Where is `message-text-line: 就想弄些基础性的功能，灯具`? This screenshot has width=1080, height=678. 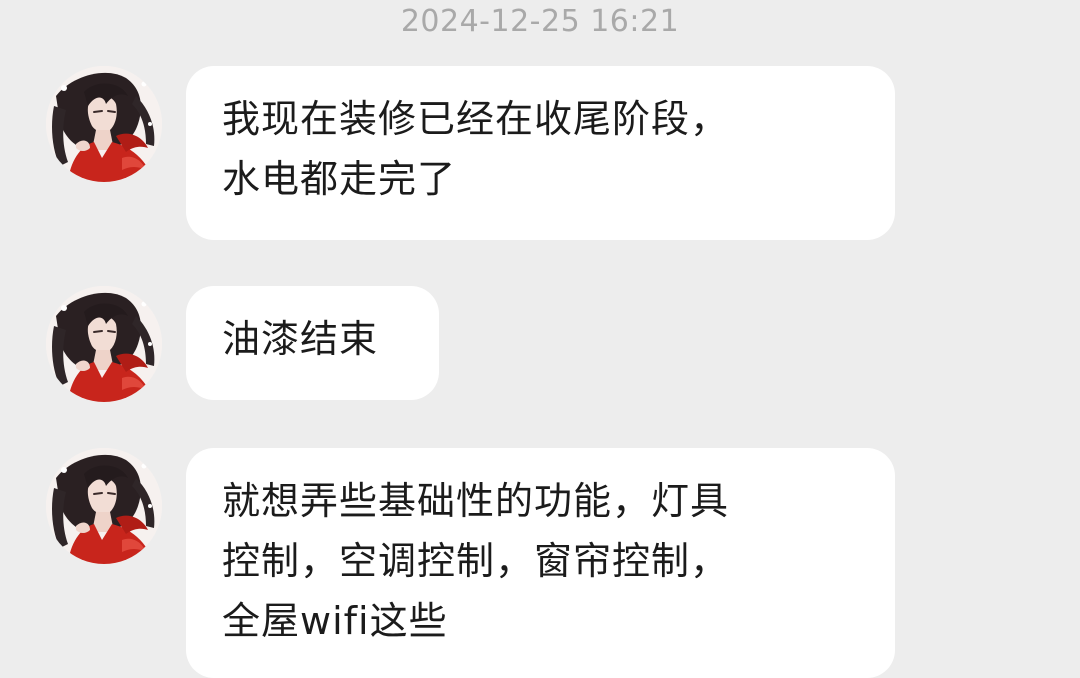 message-text-line: 就想弄些基础性的功能，灯具 is located at coordinates (476, 501).